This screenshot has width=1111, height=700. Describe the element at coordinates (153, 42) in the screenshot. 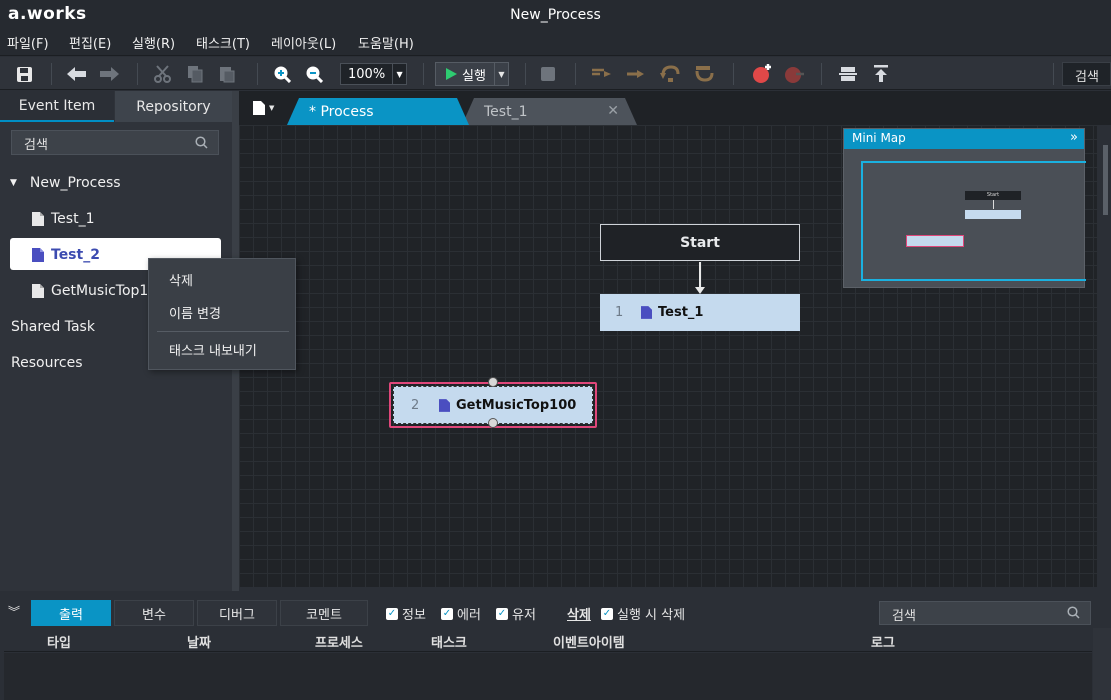

I see `menu-run: 실행(R)` at that location.